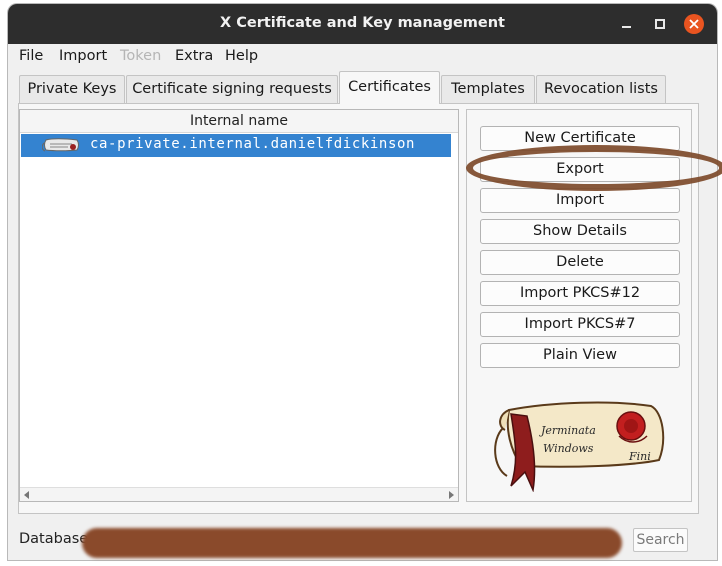 This screenshot has height=566, width=722. I want to click on scrollbar-track, so click(239, 494).